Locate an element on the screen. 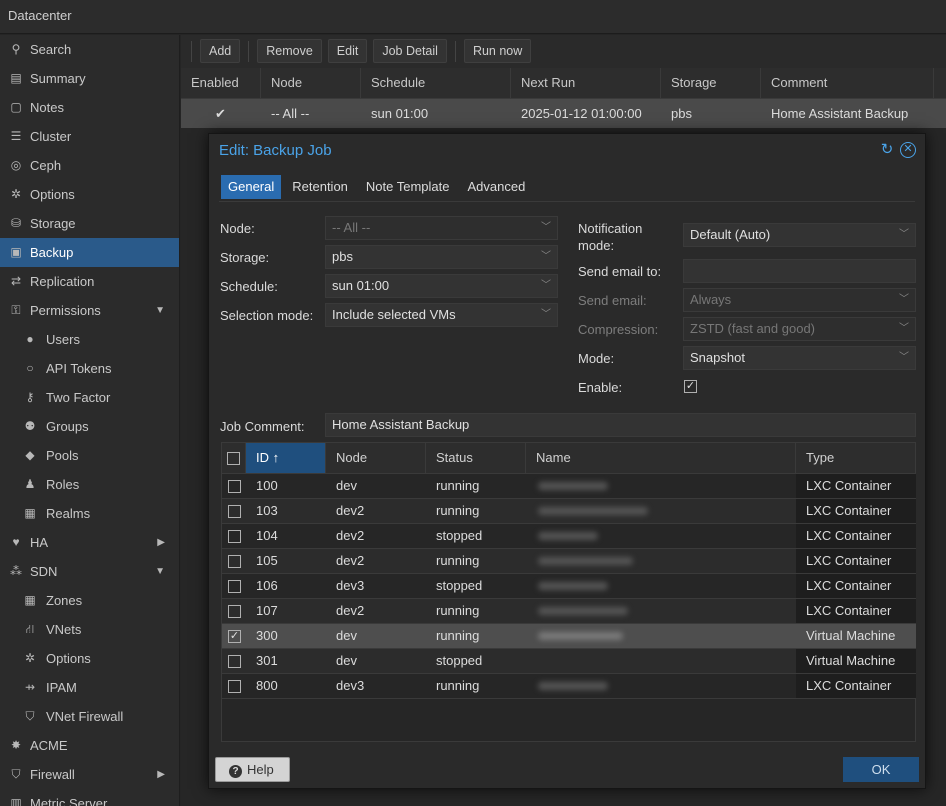  storage-combo: pbs ﹀ is located at coordinates (441, 257).